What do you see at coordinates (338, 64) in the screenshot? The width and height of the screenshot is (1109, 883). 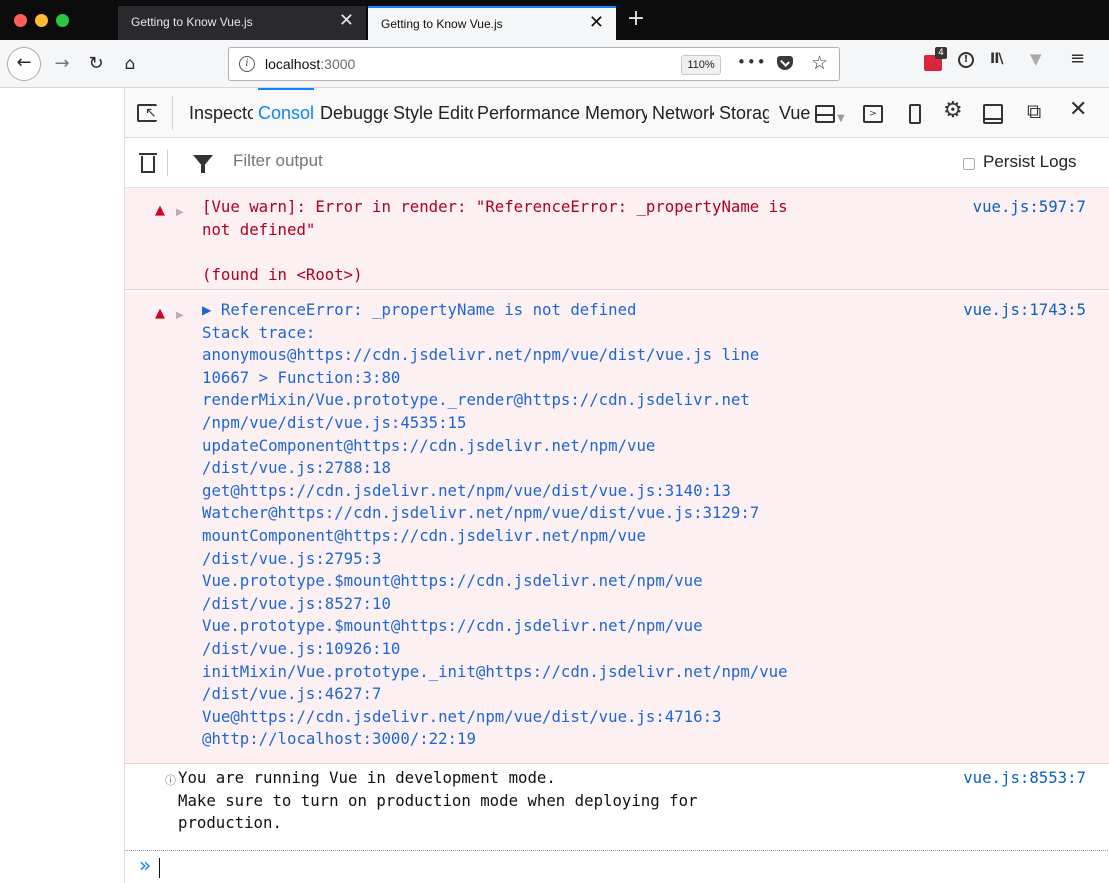 I see `url-port: :3000` at bounding box center [338, 64].